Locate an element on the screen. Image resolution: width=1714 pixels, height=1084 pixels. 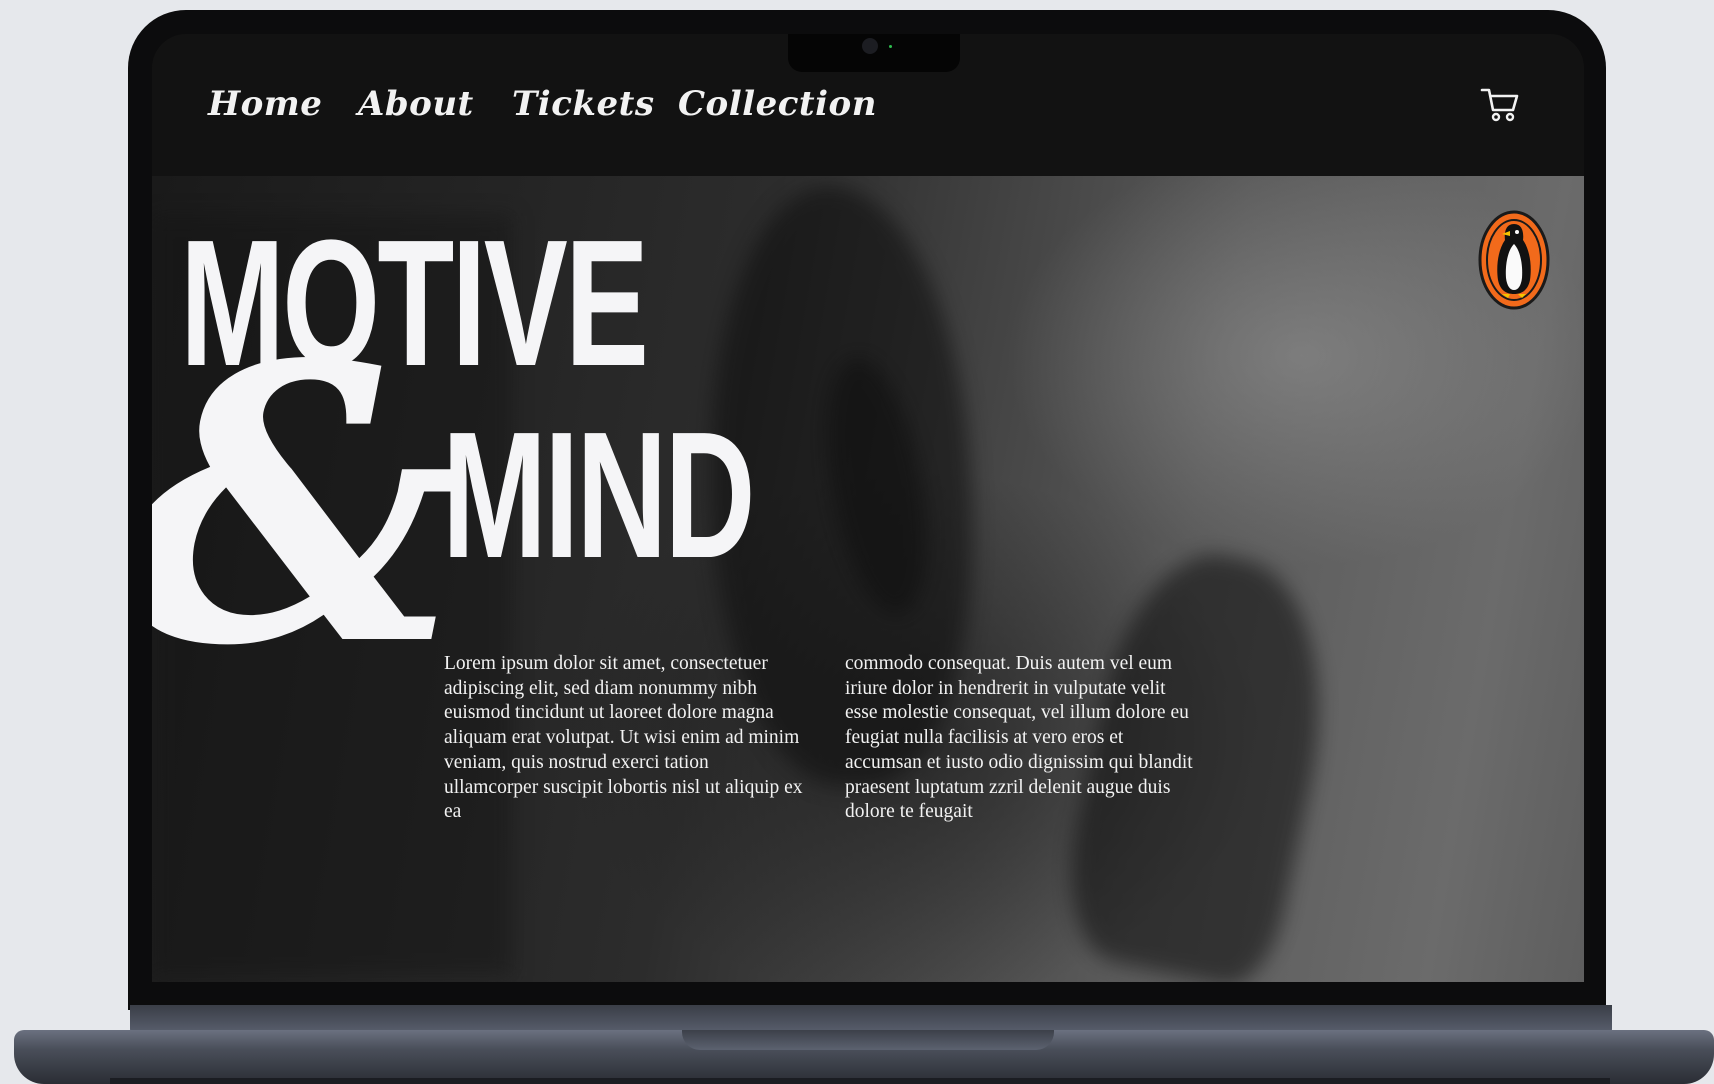
shopping-cart-icon is located at coordinates (1500, 105).